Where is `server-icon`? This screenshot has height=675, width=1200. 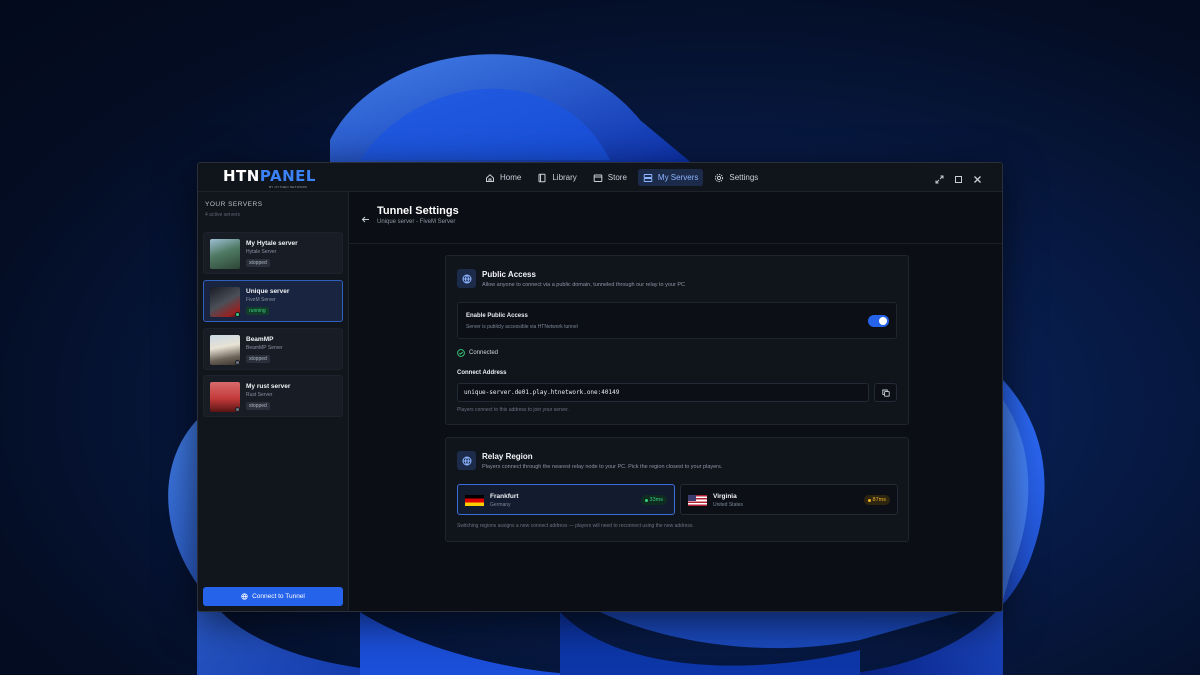 server-icon is located at coordinates (648, 177).